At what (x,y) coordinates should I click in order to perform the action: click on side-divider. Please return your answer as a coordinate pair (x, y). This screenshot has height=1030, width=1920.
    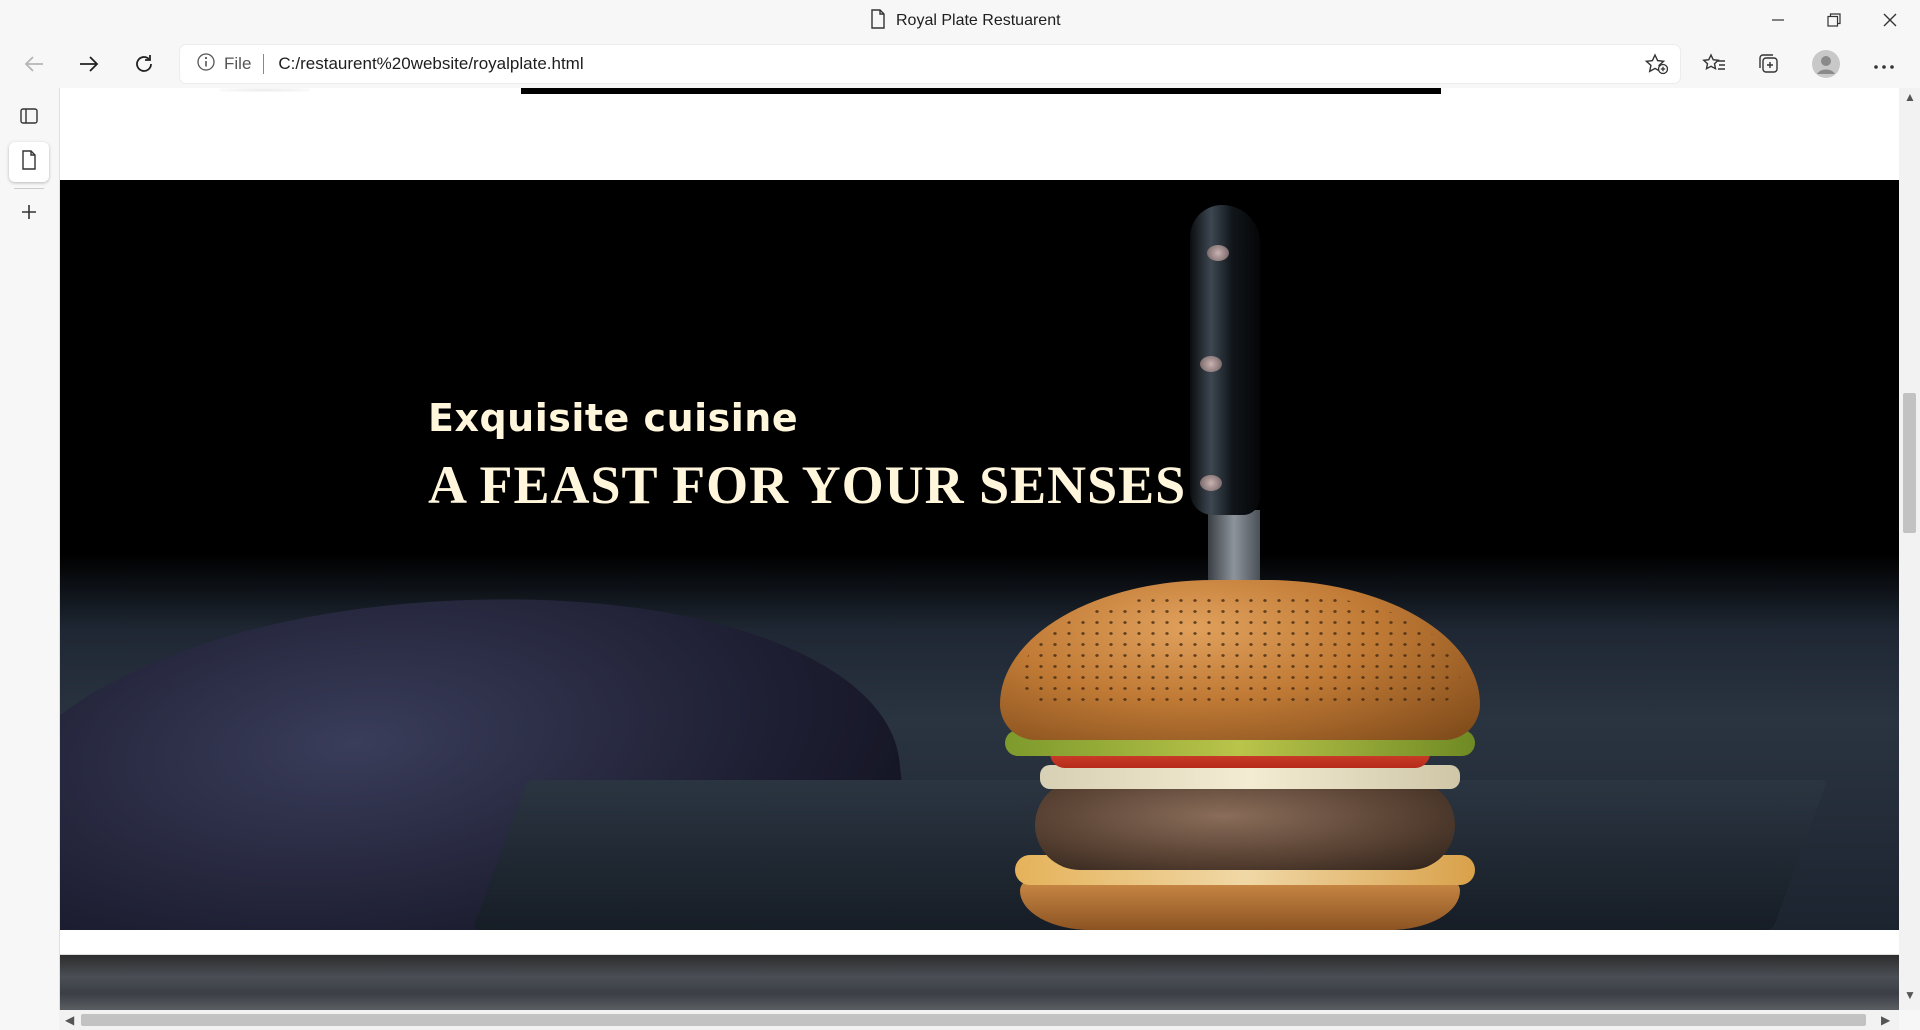
    Looking at the image, I should click on (29, 188).